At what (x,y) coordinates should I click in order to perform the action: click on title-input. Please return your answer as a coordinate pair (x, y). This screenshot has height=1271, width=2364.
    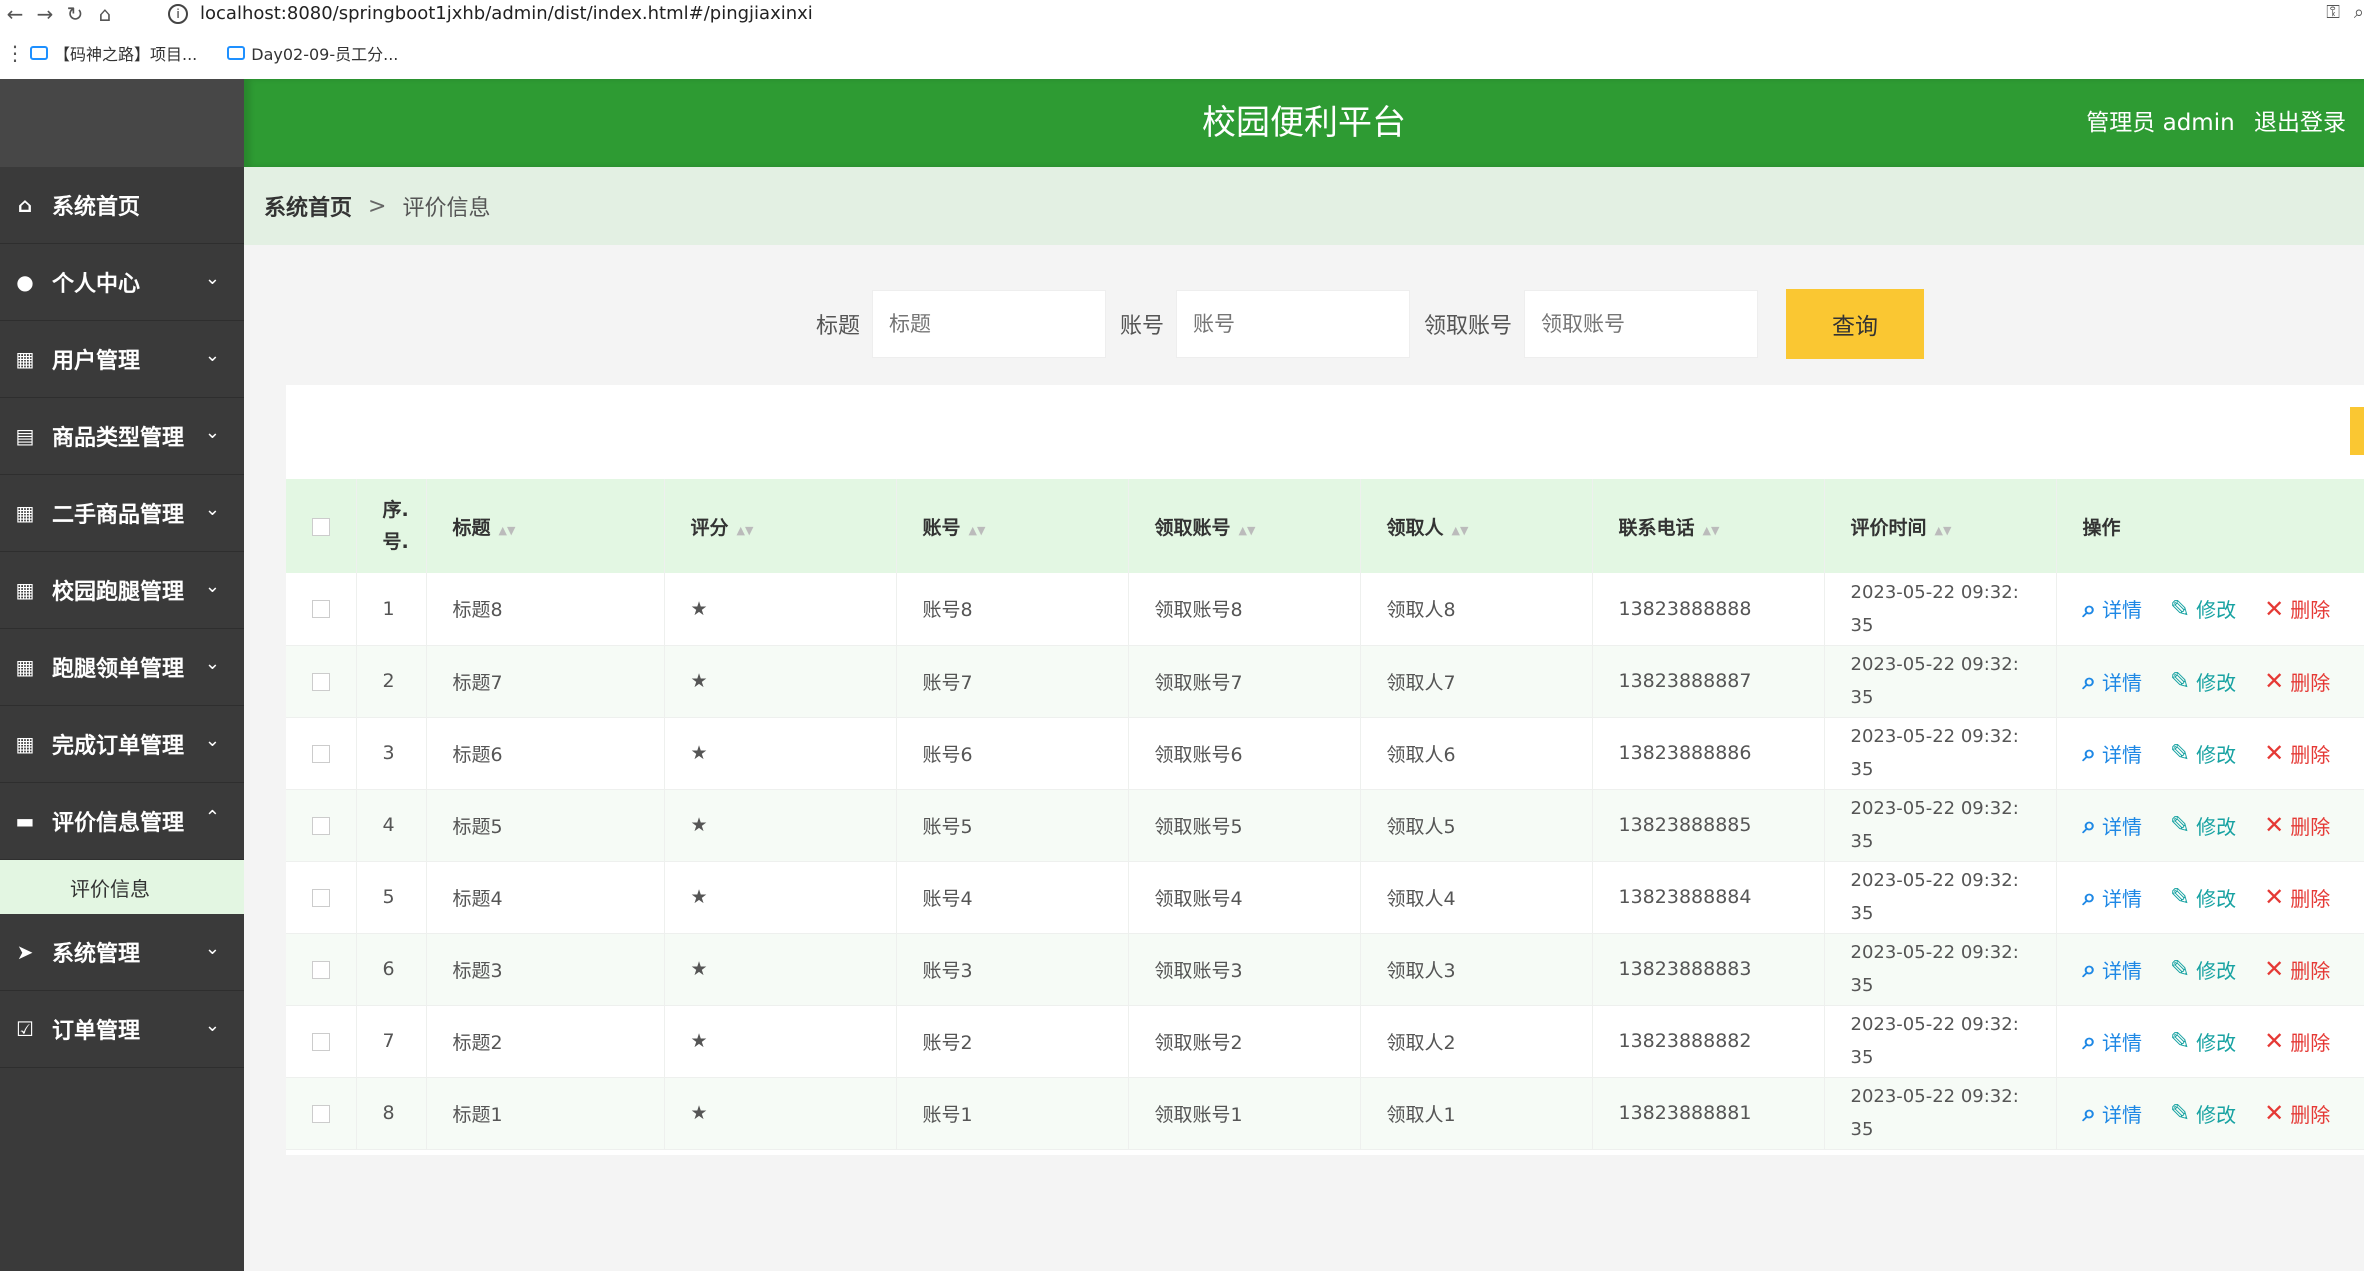
    Looking at the image, I should click on (989, 324).